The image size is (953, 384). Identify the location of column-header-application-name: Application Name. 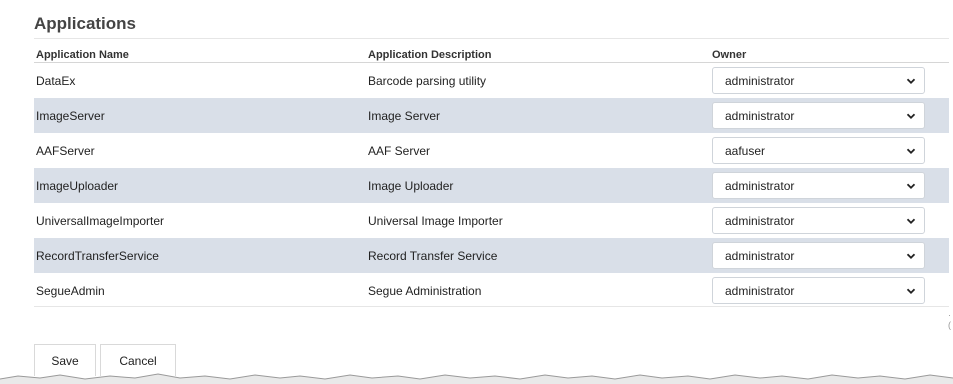
(82, 55).